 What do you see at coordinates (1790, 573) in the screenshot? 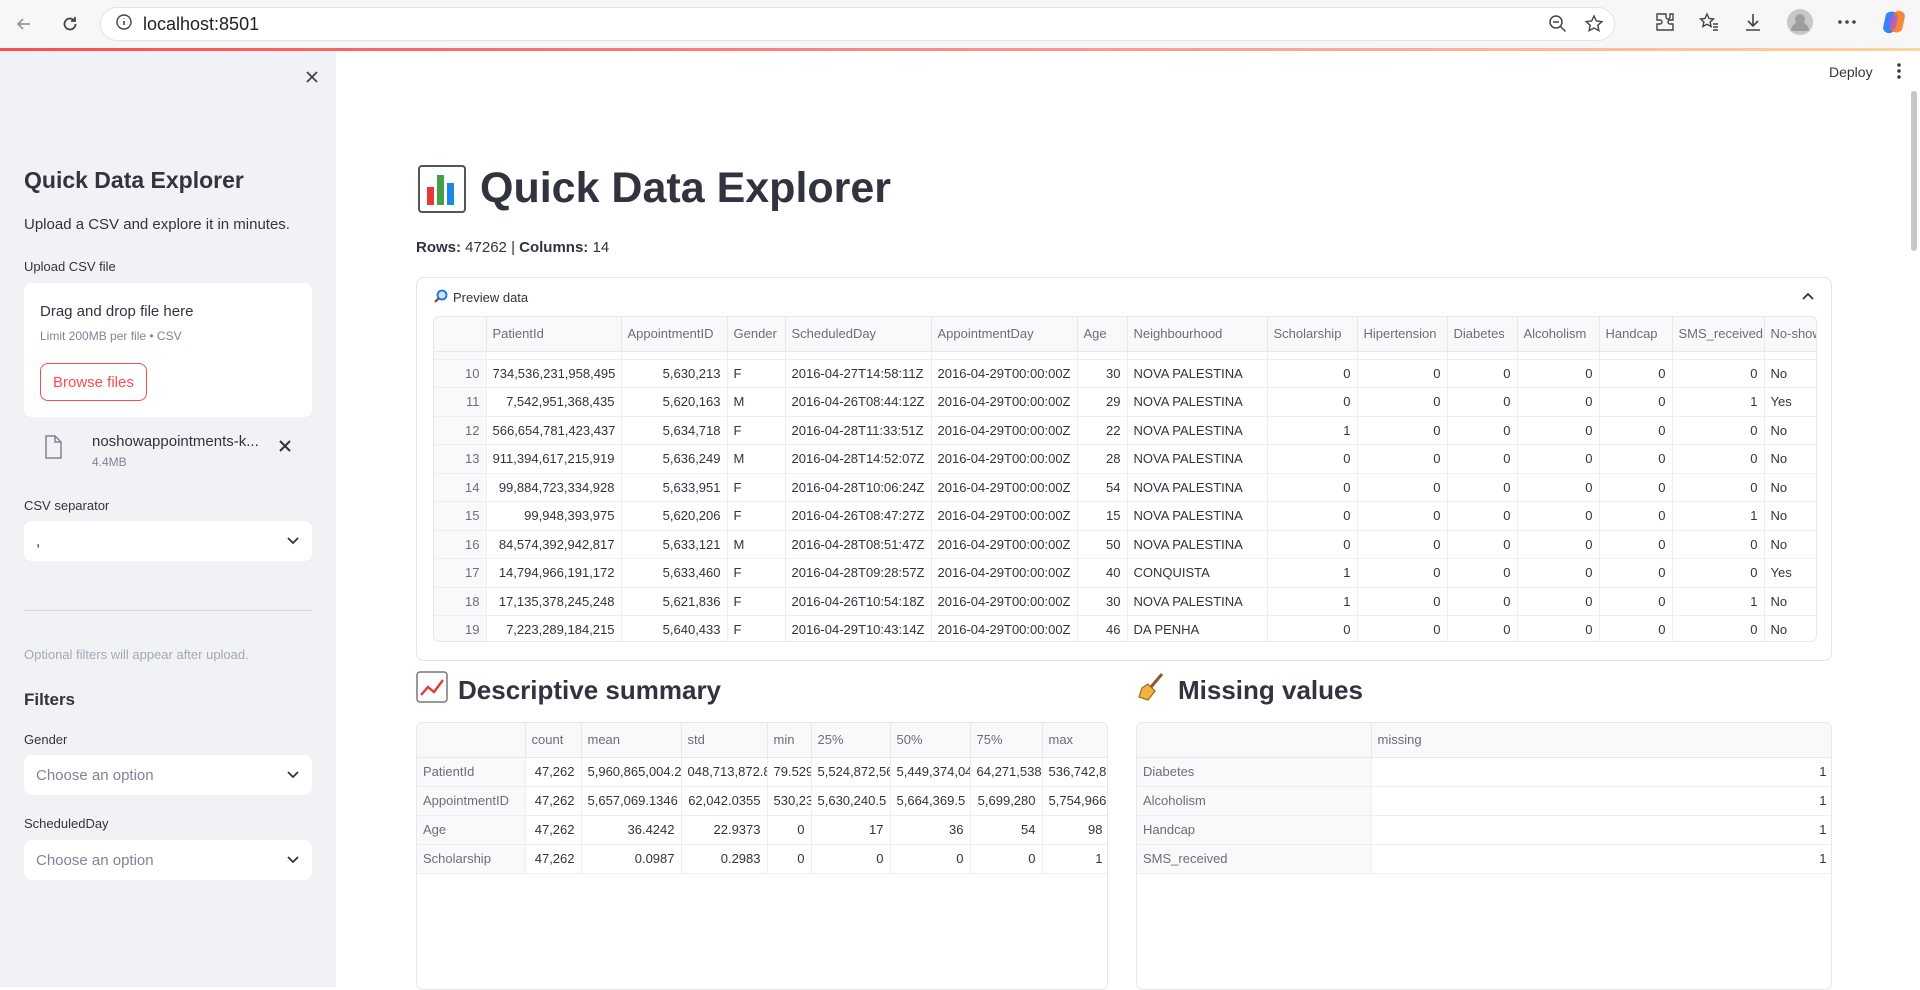
I see `table-cell: Yes` at bounding box center [1790, 573].